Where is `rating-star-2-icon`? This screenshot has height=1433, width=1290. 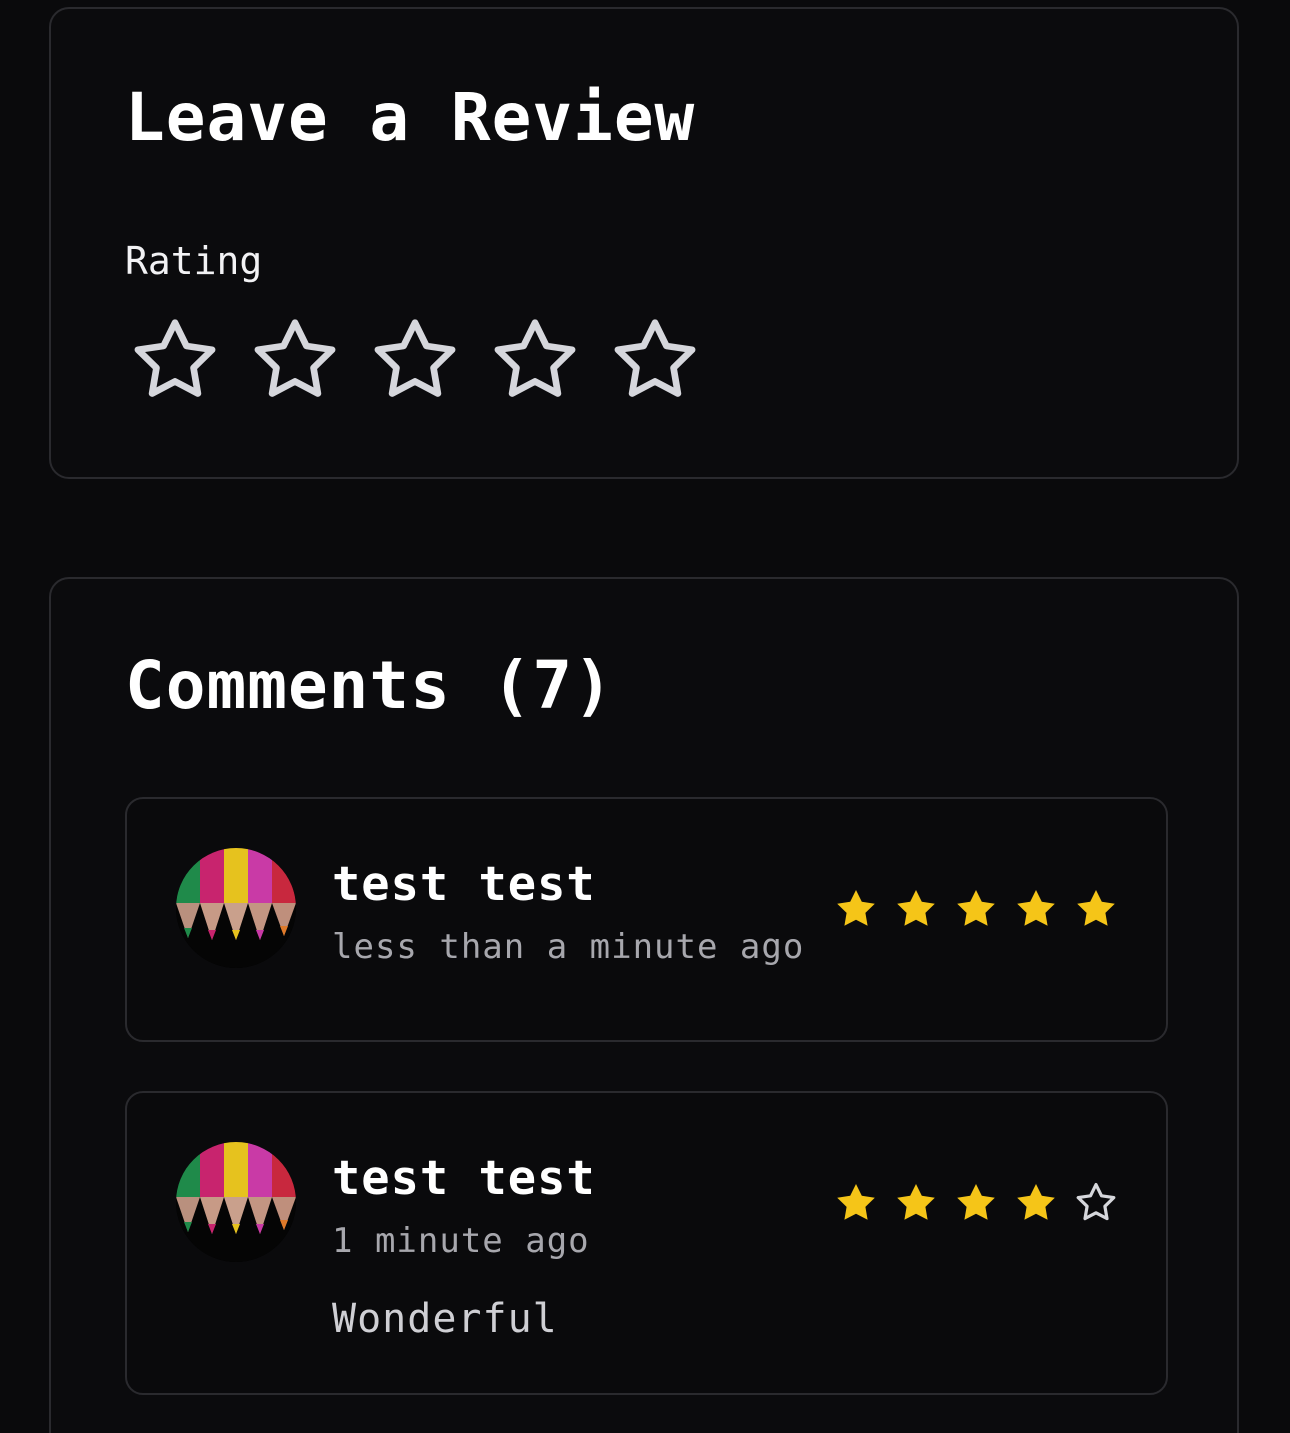 rating-star-2-icon is located at coordinates (295, 361).